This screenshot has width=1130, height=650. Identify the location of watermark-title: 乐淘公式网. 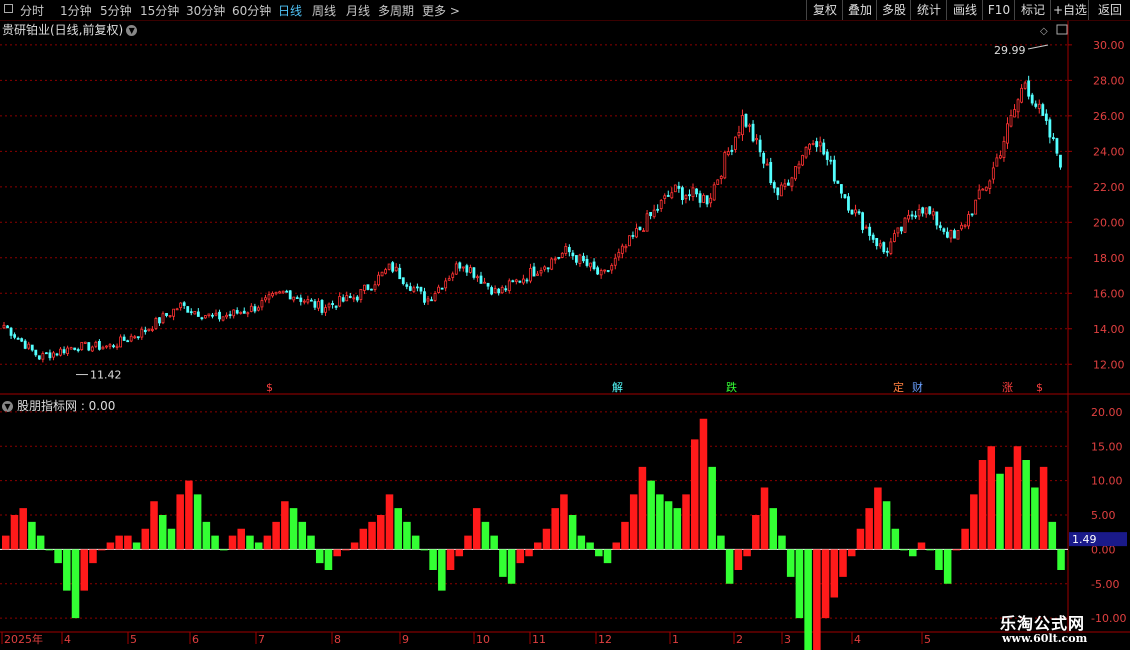
(1043, 623).